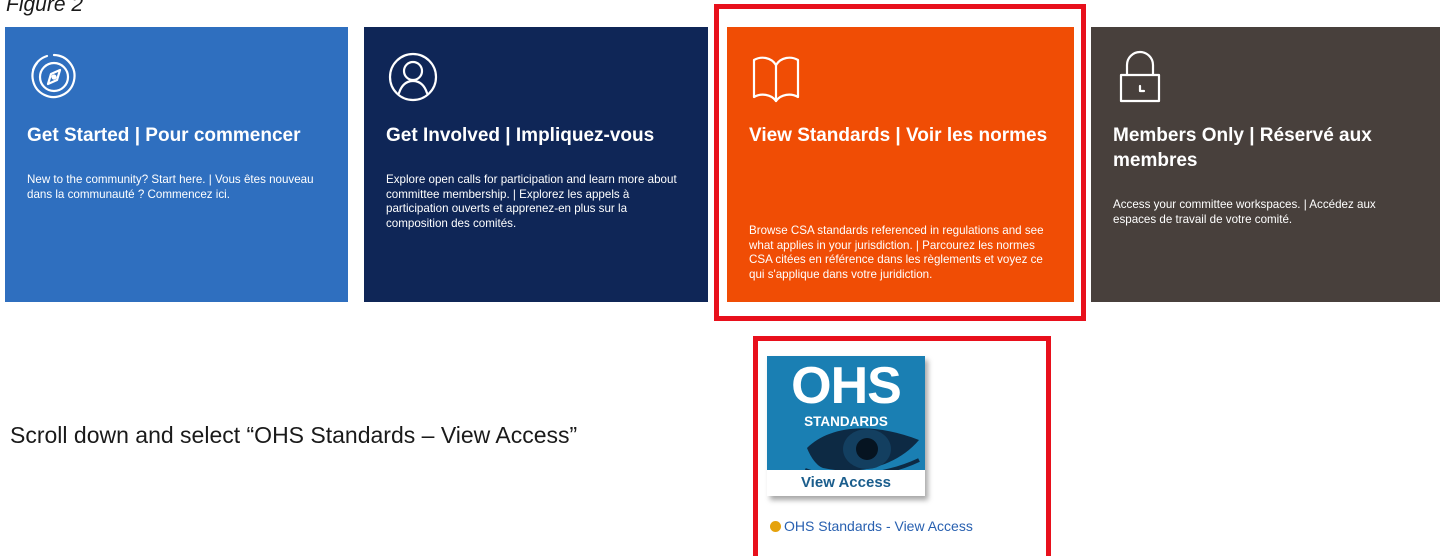 This screenshot has height=556, width=1440. What do you see at coordinates (54, 77) in the screenshot?
I see `compass-icon` at bounding box center [54, 77].